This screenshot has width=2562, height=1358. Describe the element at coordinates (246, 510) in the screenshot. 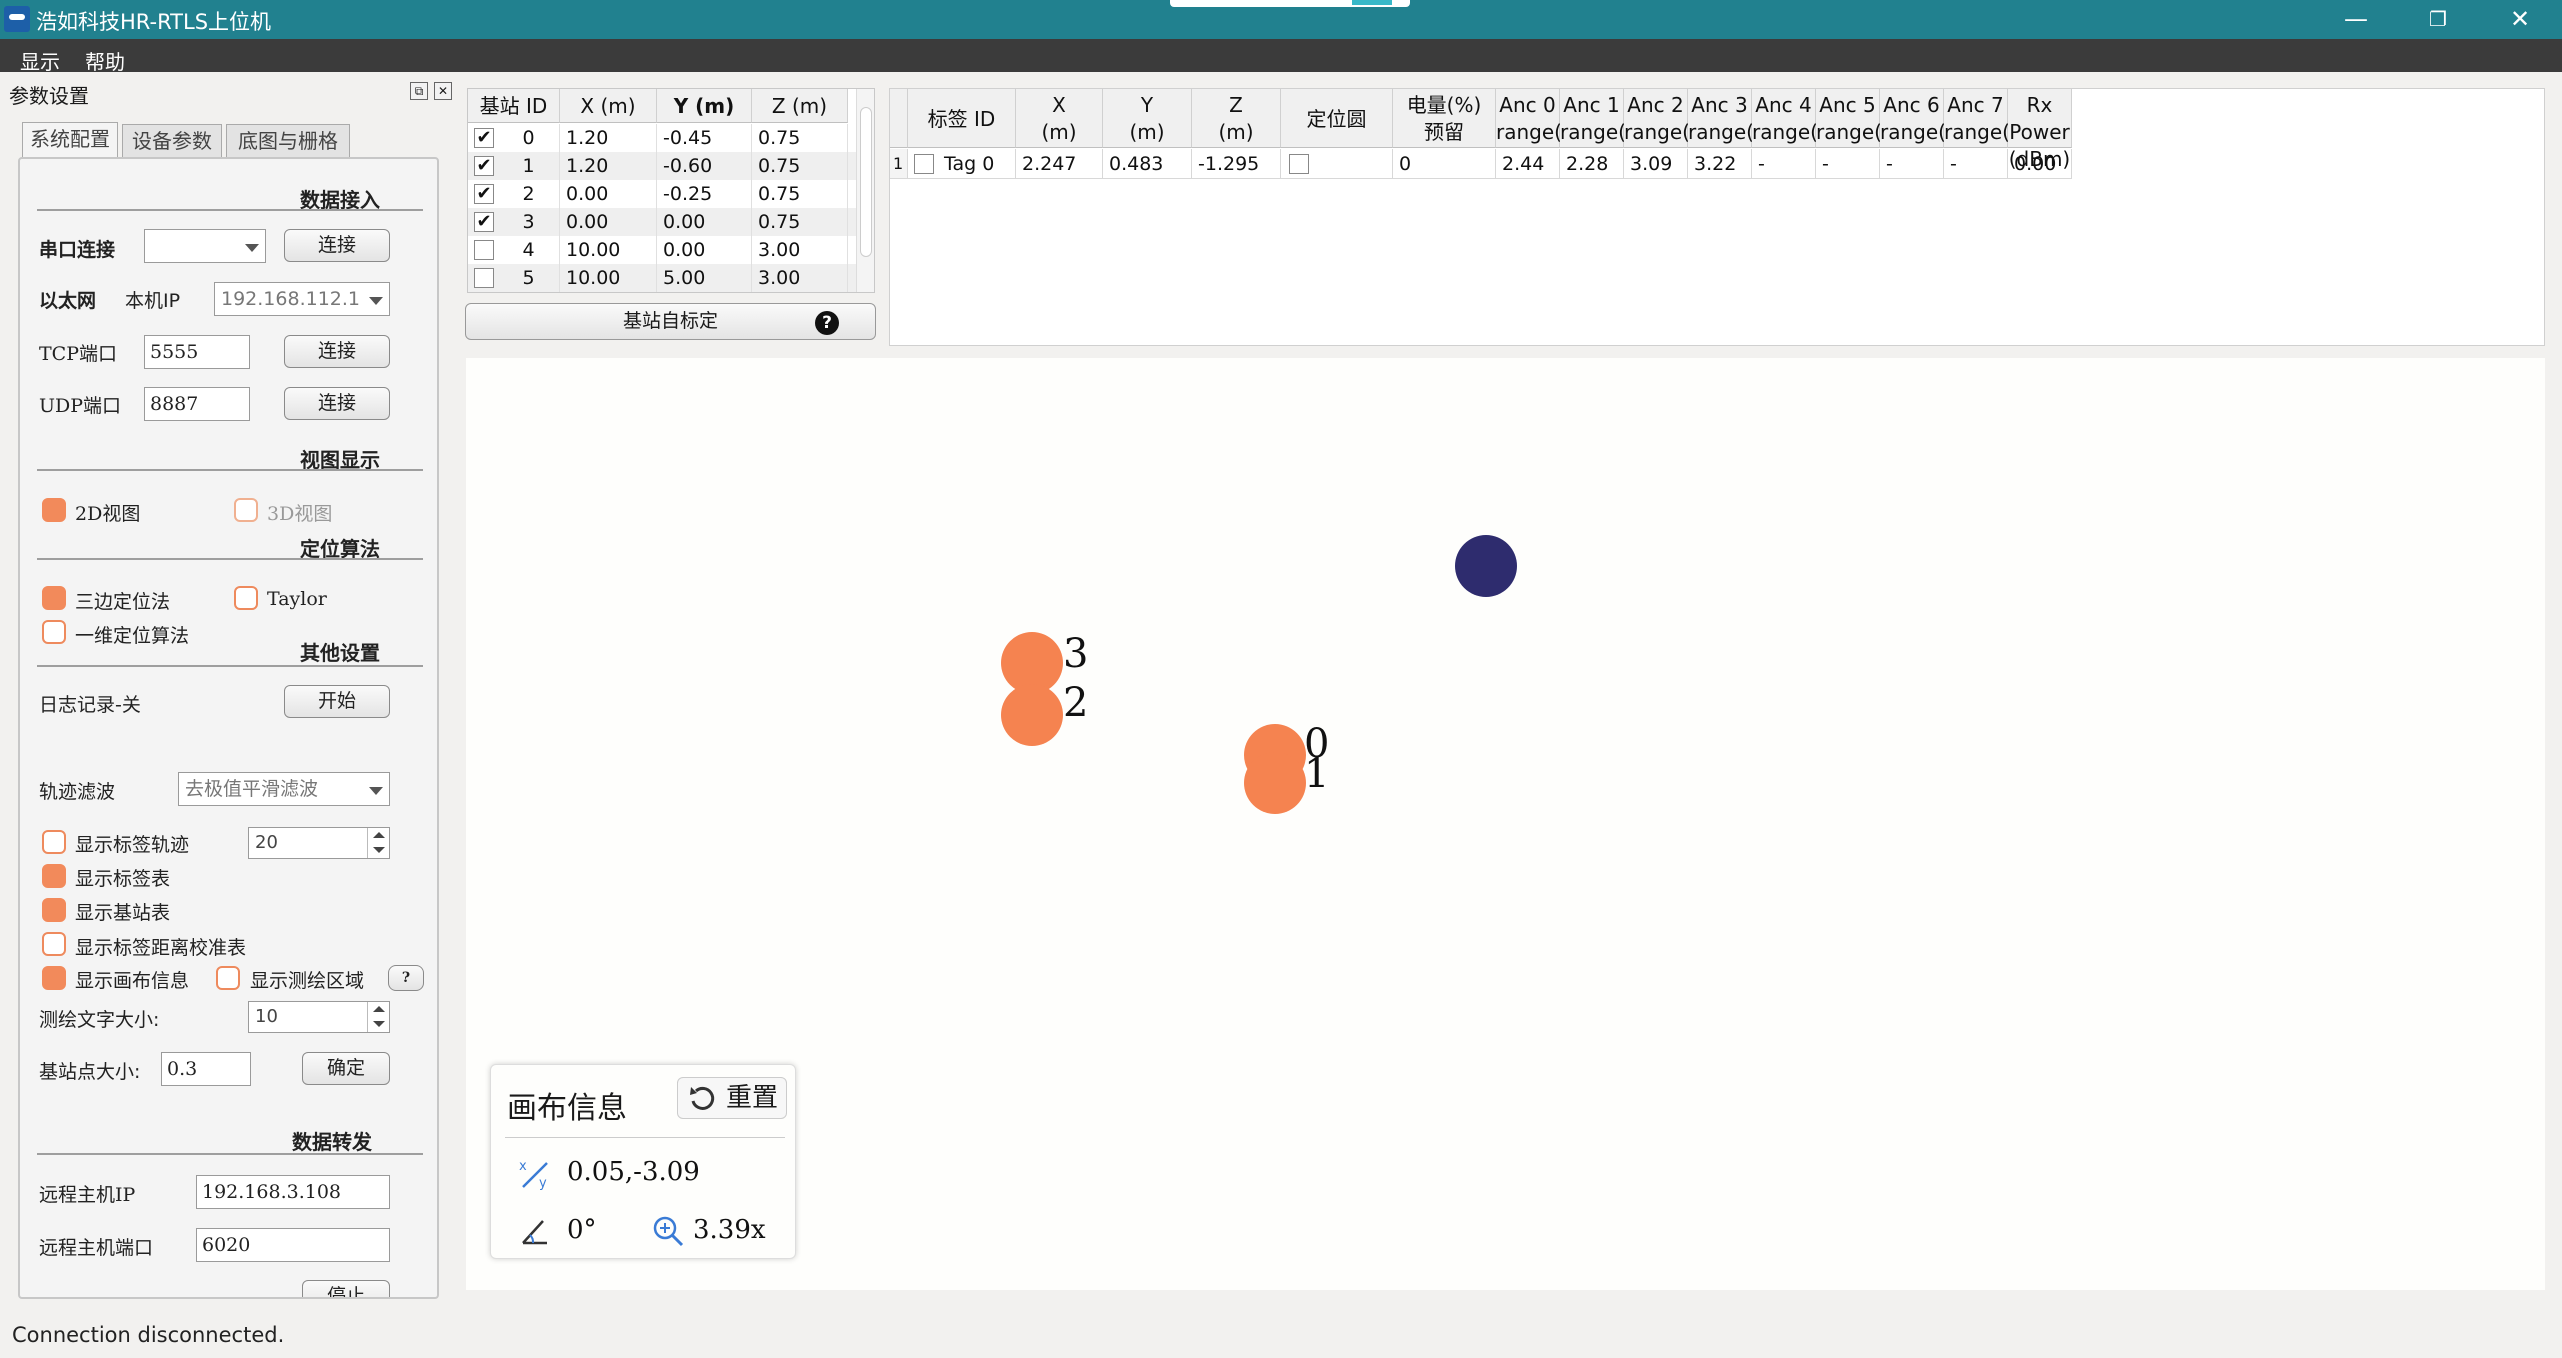

I see `view-3d-checkbox` at that location.